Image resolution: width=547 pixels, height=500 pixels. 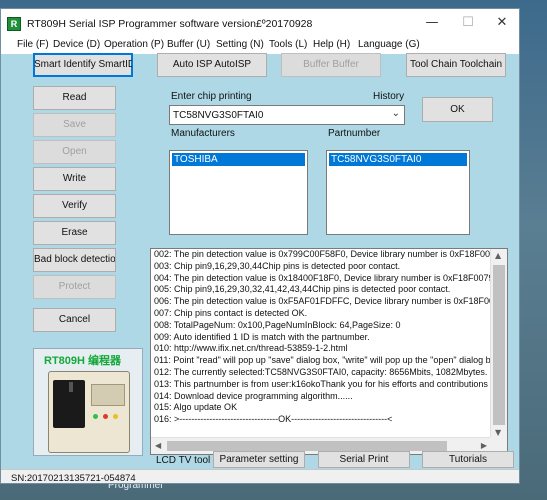 What do you see at coordinates (105, 416) in the screenshot?
I see `led-red-icon` at bounding box center [105, 416].